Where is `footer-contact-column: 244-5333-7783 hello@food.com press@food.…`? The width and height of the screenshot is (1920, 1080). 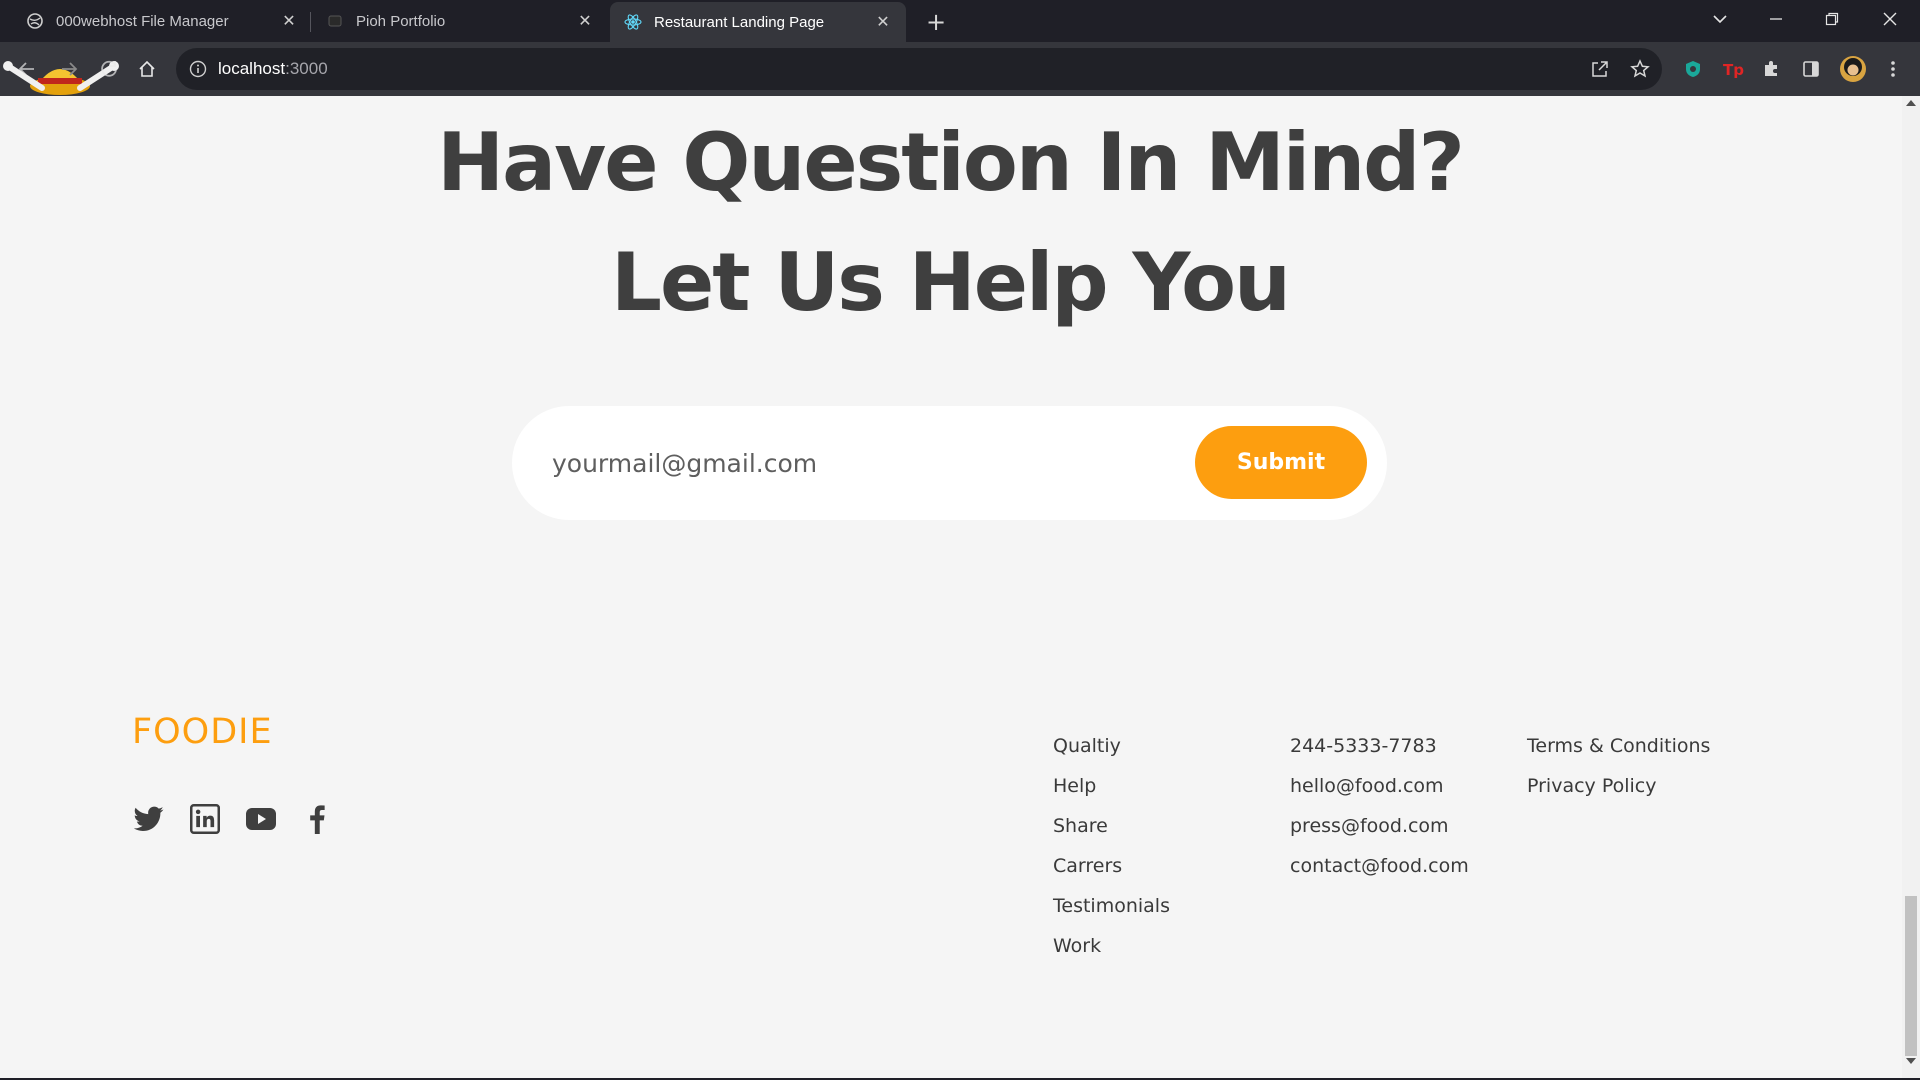
footer-contact-column: 244-5333-7783 hello@food.com press@food.… is located at coordinates (1379, 806).